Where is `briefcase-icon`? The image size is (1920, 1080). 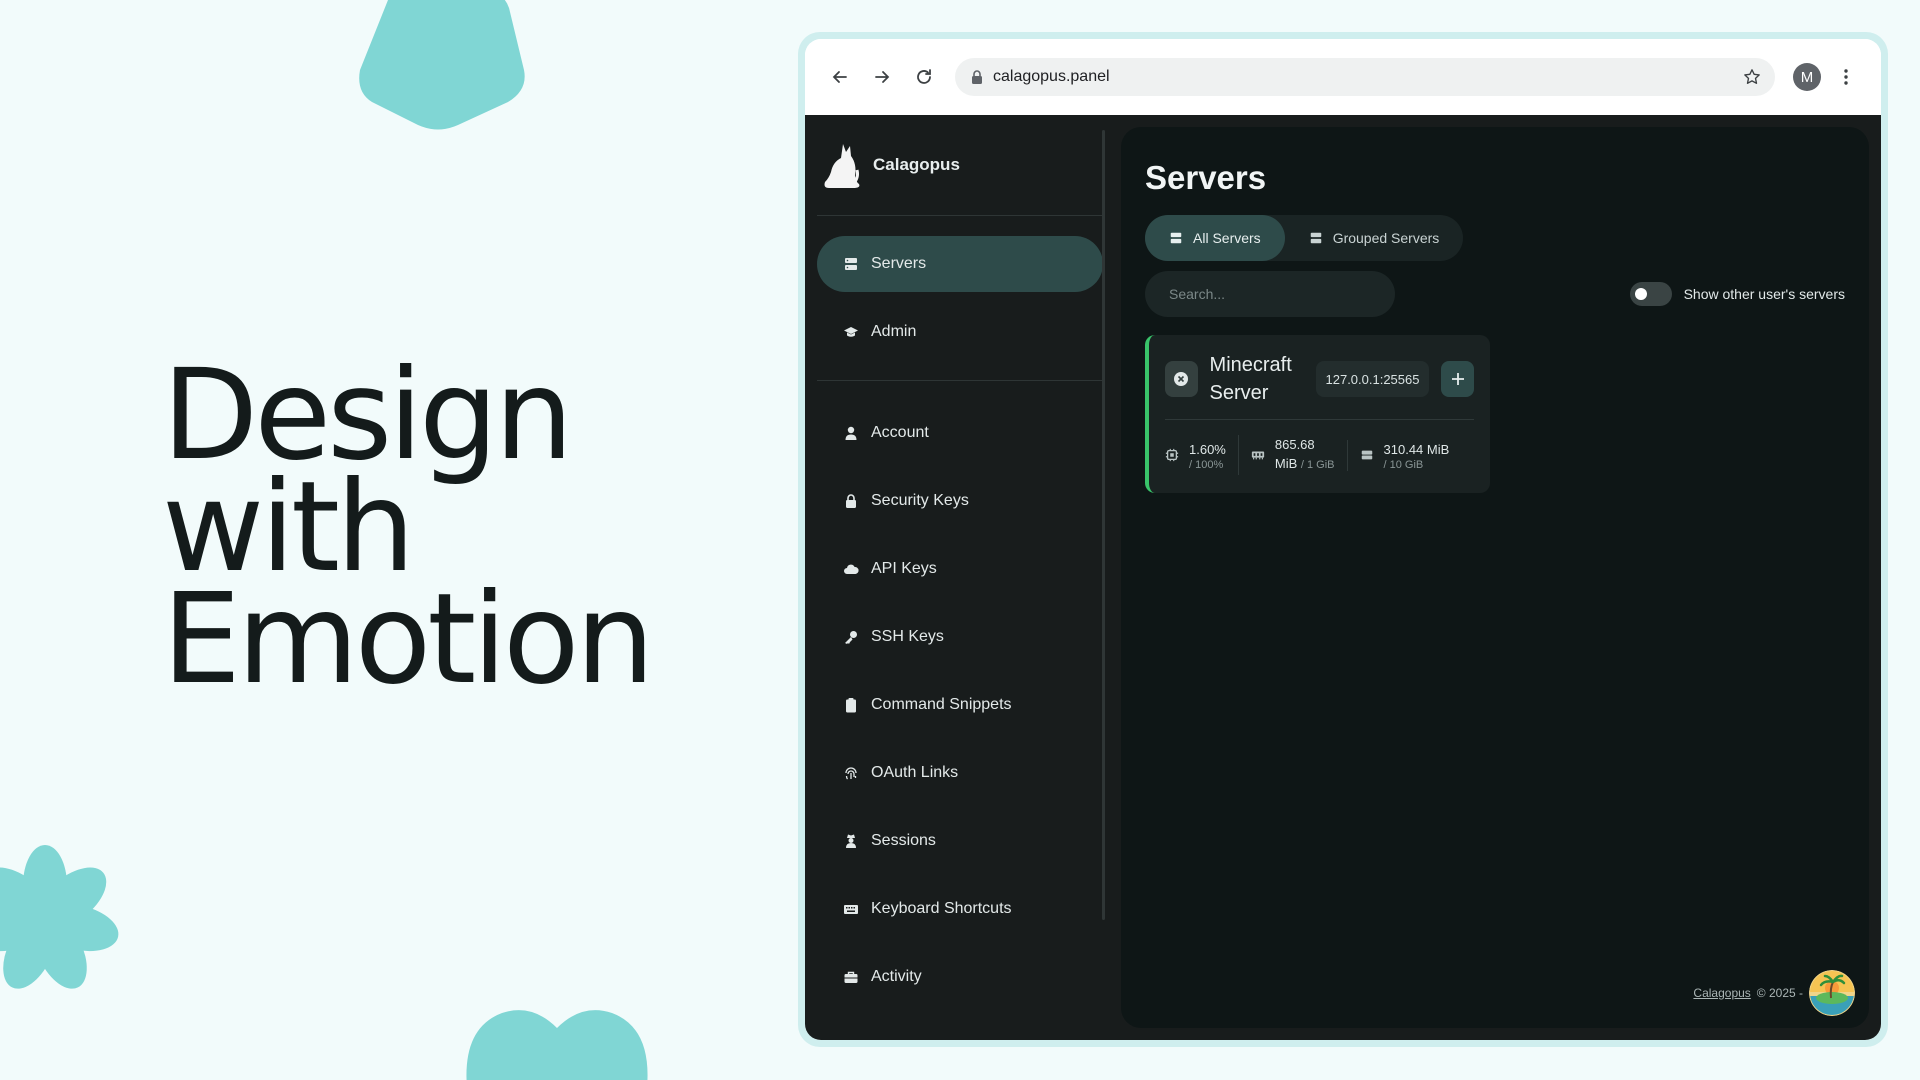 briefcase-icon is located at coordinates (851, 977).